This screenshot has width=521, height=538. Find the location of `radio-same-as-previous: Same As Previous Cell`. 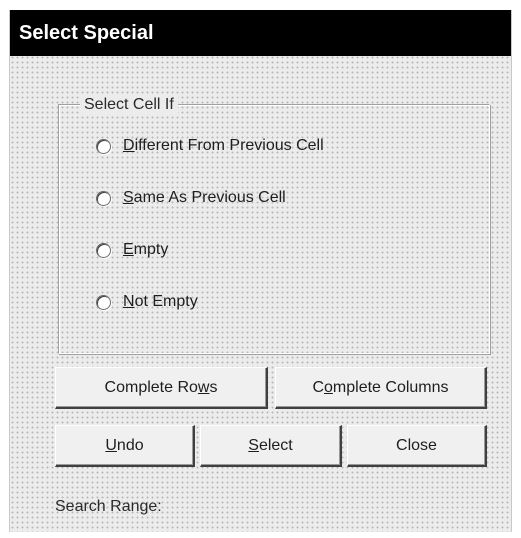

radio-same-as-previous: Same As Previous Cell is located at coordinates (191, 198).